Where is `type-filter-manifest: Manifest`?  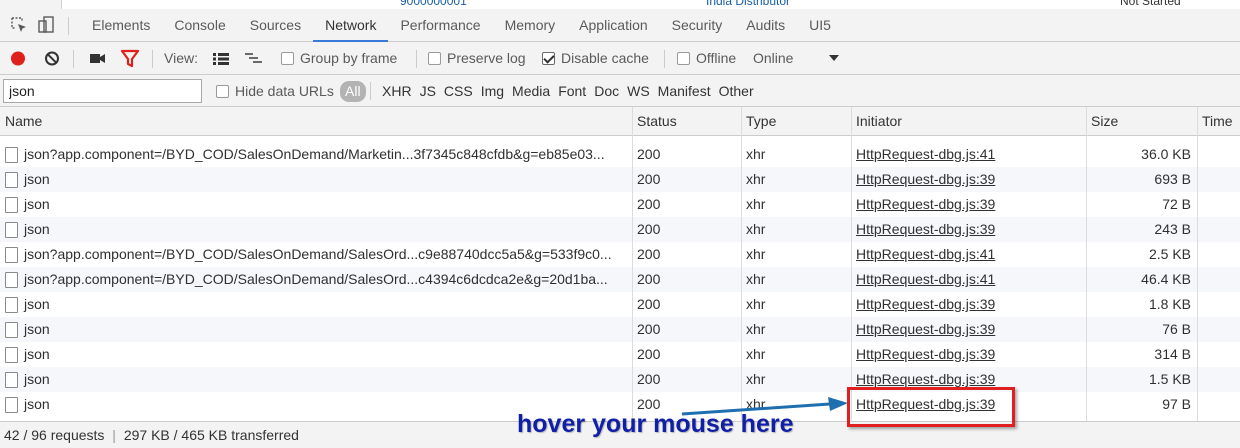 type-filter-manifest: Manifest is located at coordinates (684, 91).